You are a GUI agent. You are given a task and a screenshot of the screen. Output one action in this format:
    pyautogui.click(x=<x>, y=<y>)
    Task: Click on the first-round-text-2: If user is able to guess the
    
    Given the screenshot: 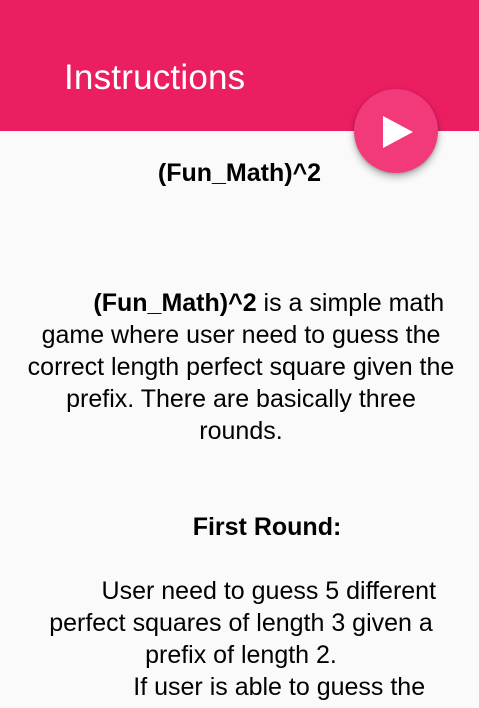 What is the action you would take?
    pyautogui.click(x=241, y=687)
    